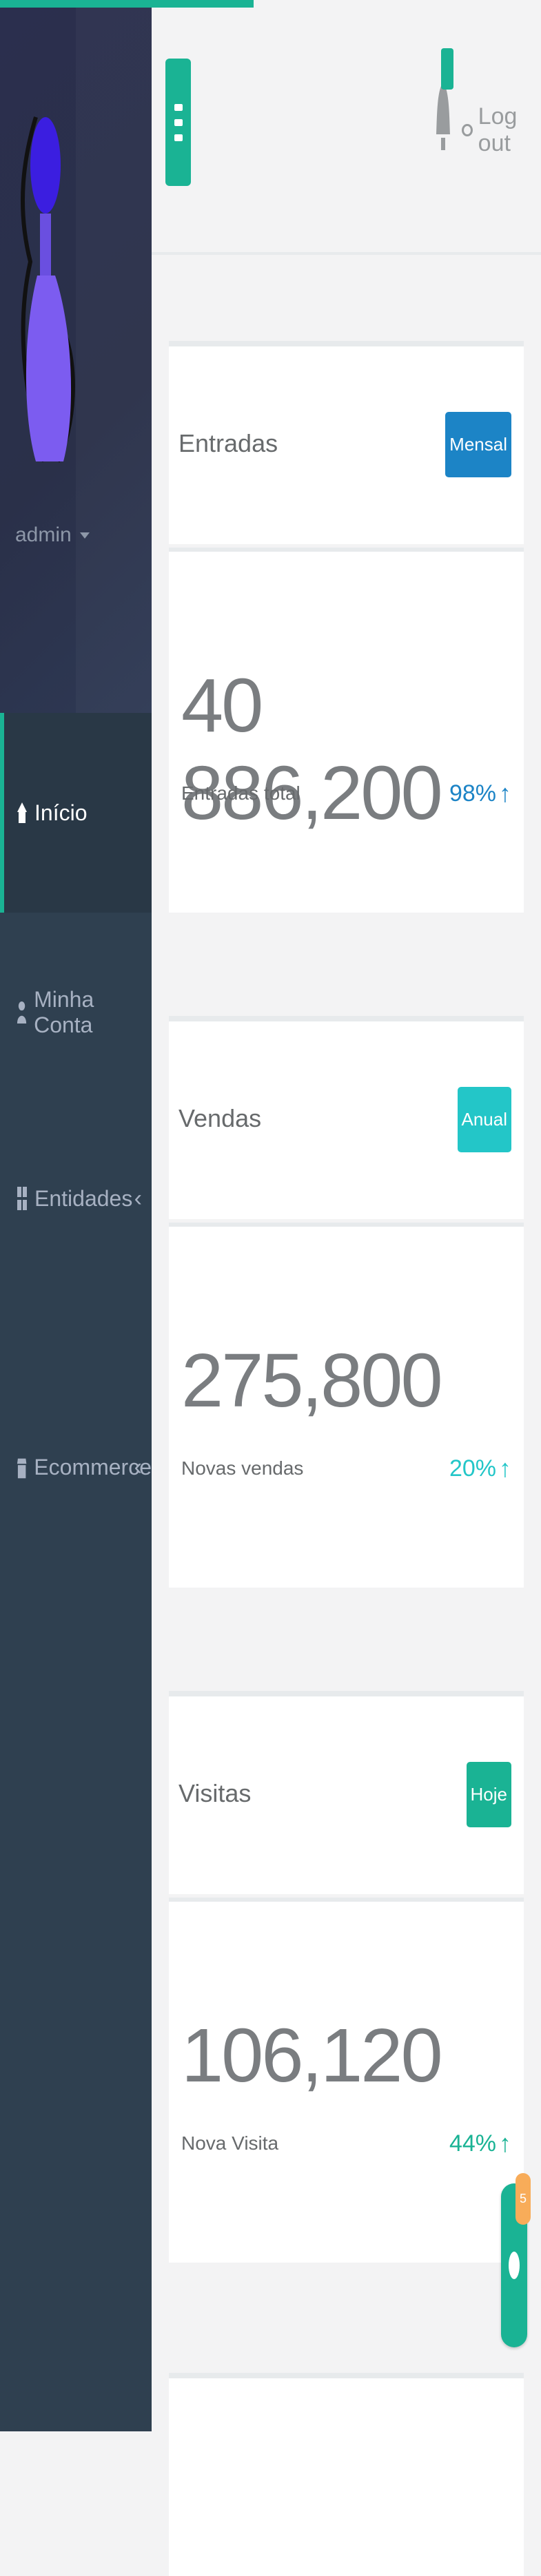 The width and height of the screenshot is (541, 2576). What do you see at coordinates (240, 793) in the screenshot?
I see `stat-caption: Entradas total` at bounding box center [240, 793].